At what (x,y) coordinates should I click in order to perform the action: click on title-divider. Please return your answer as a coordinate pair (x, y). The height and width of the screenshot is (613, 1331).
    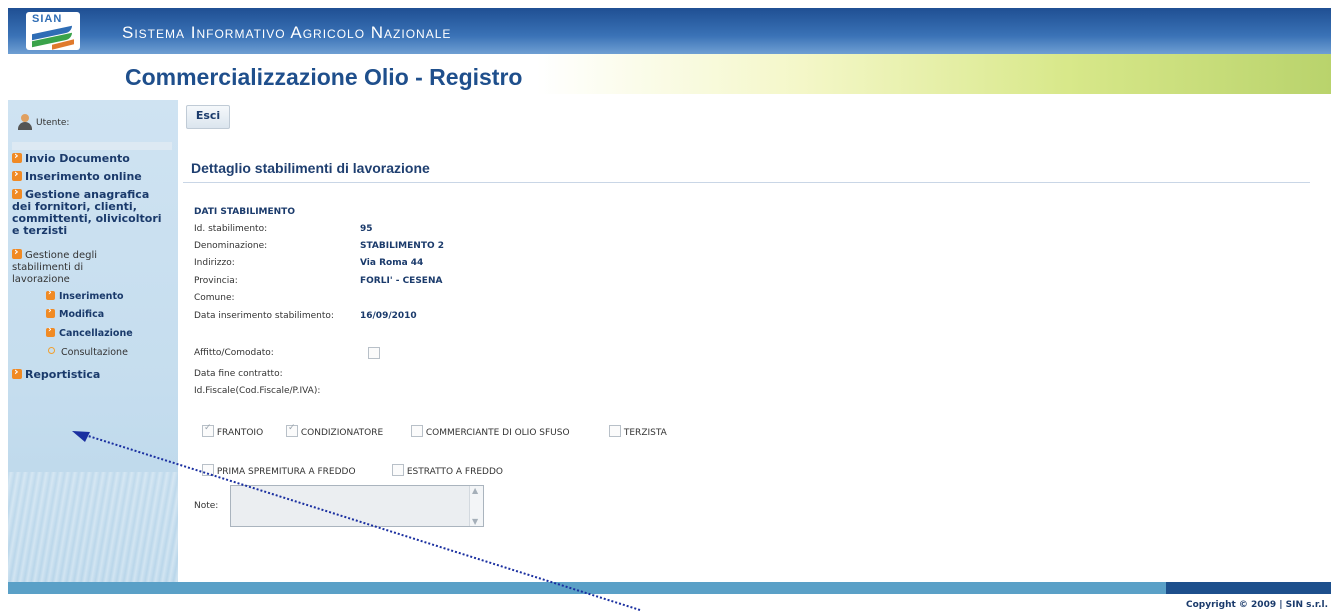
    Looking at the image, I should click on (746, 182).